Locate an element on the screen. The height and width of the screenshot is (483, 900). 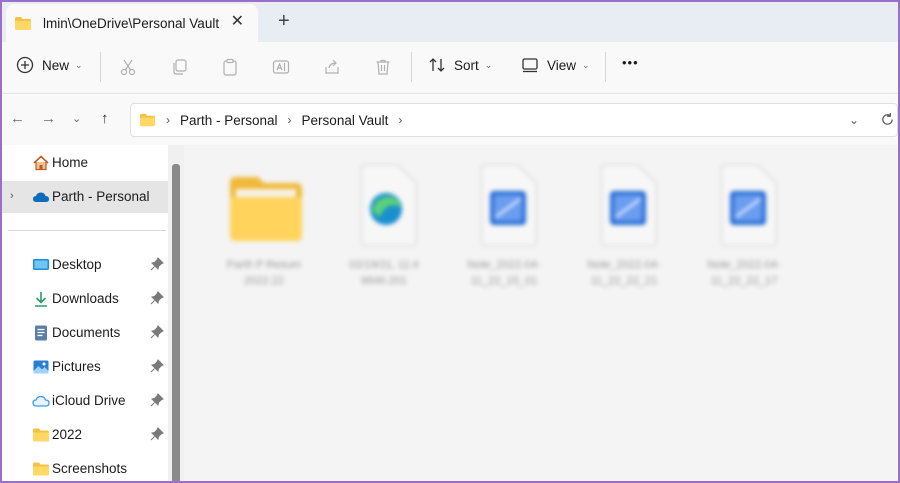
sidebar-item-desktop: Desktop is located at coordinates (85, 265).